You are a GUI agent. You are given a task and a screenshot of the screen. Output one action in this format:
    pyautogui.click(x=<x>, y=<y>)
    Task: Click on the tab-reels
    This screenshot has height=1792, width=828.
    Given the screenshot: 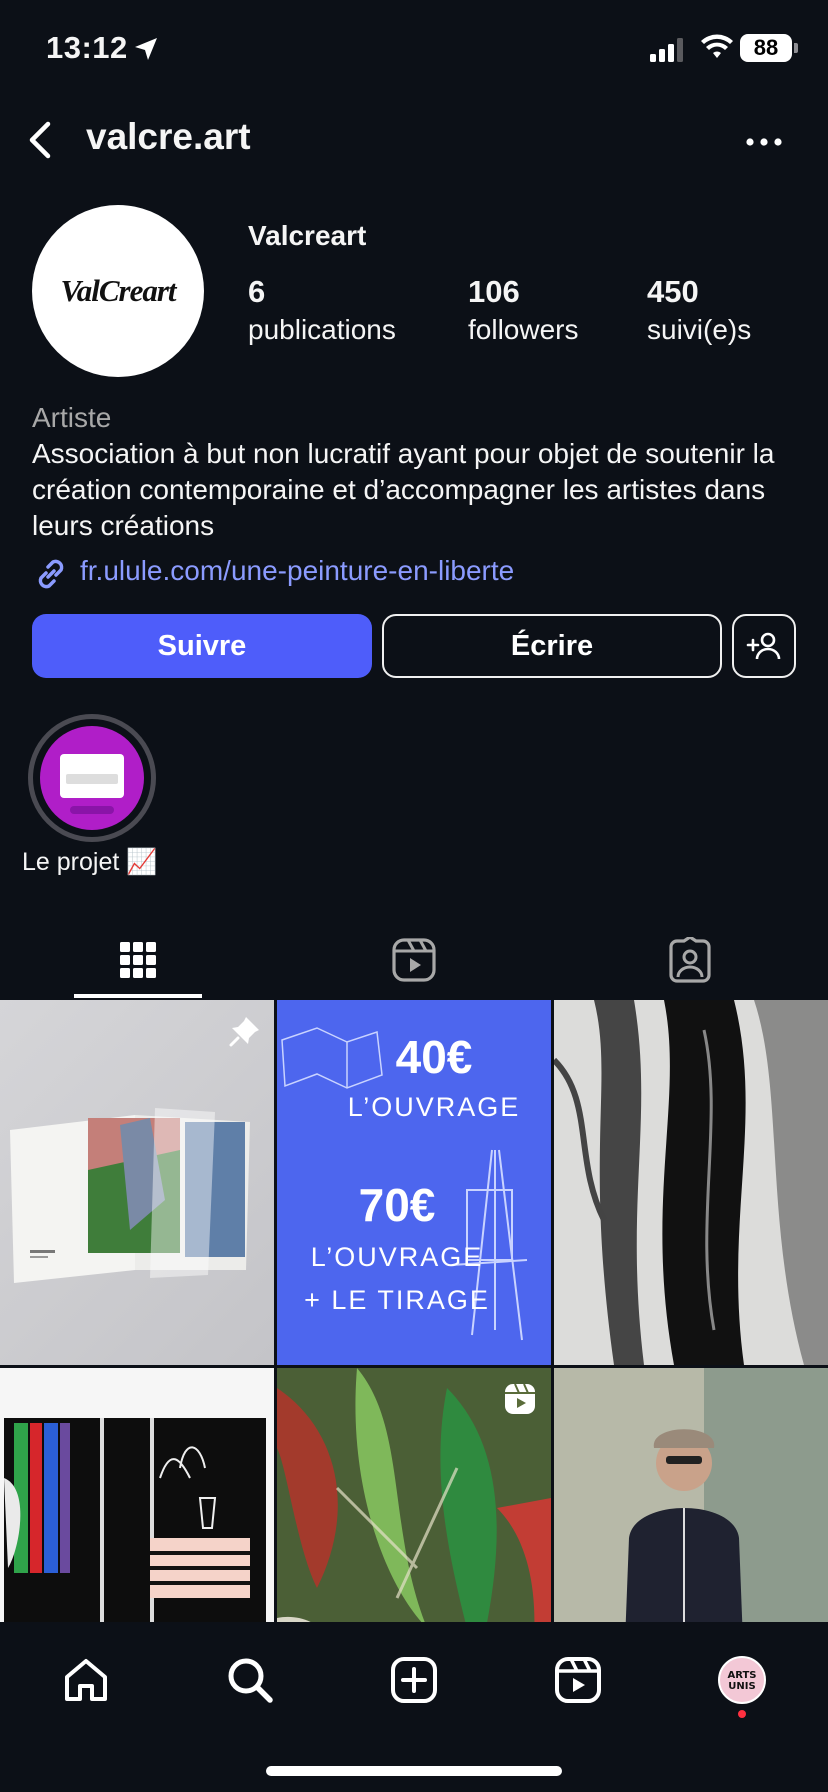 What is the action you would take?
    pyautogui.click(x=414, y=960)
    